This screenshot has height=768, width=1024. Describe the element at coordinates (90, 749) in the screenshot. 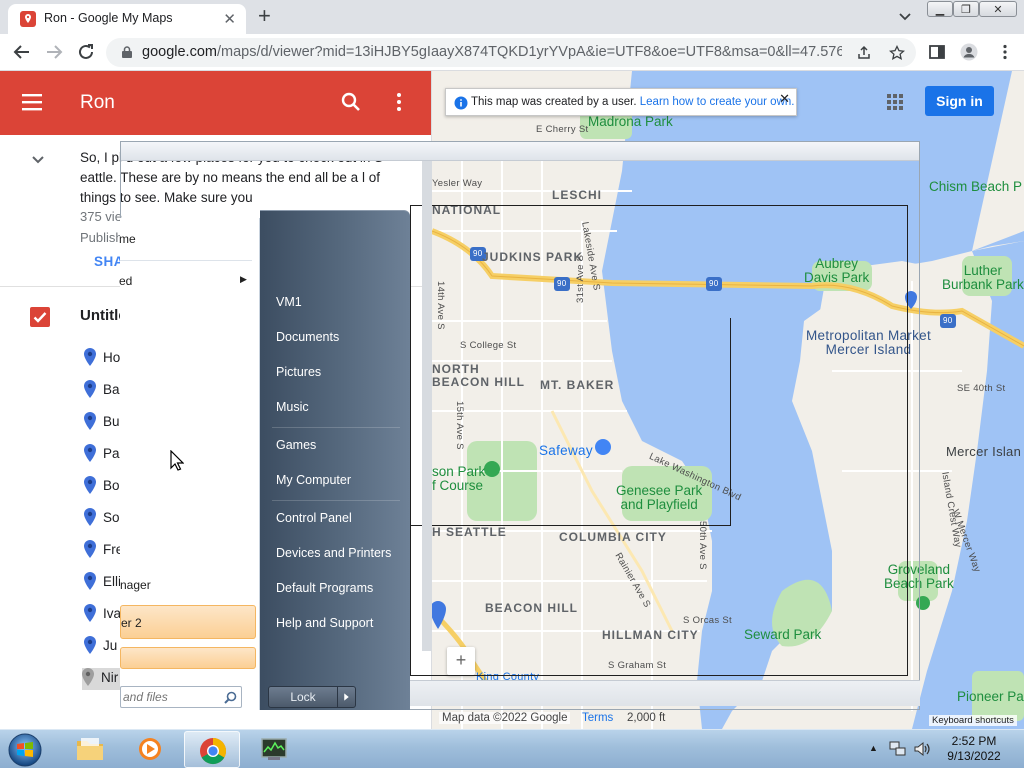

I see `taskbar-explorer` at that location.